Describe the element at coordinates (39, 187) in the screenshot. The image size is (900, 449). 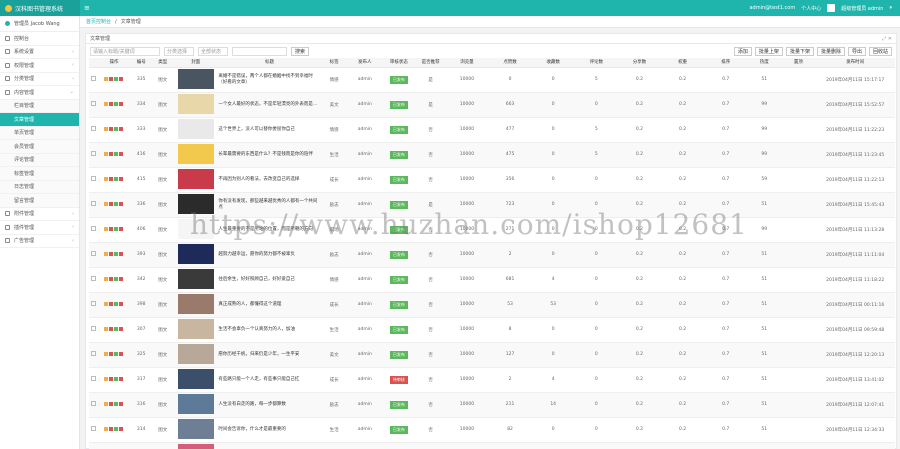
I see `sidebar-subitem-6: 日志管理` at that location.